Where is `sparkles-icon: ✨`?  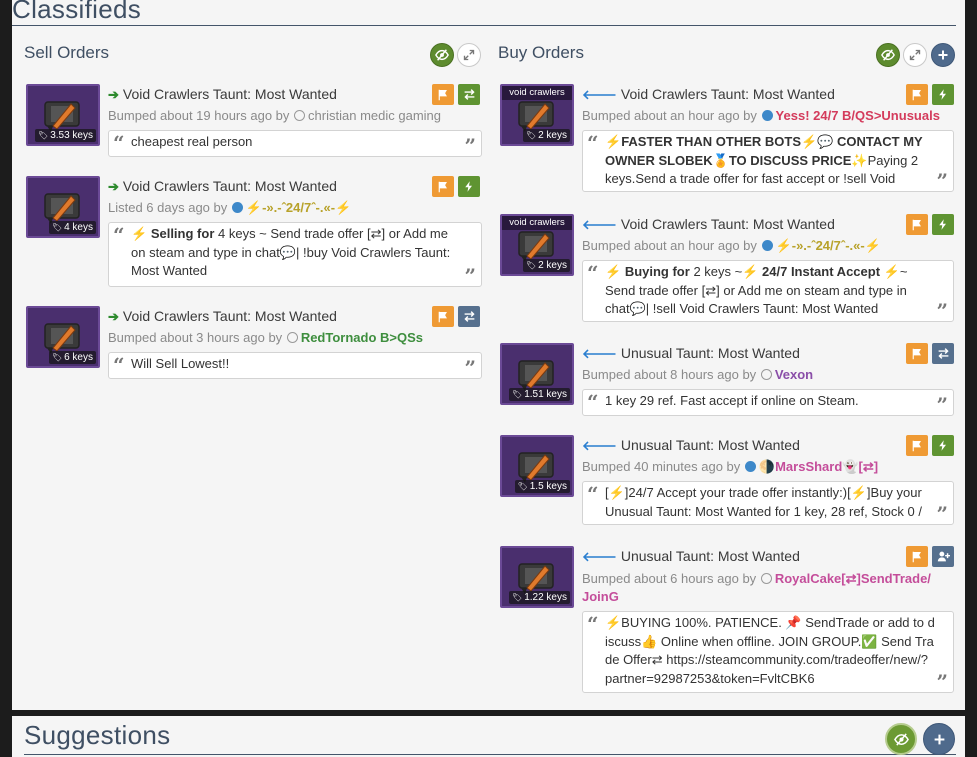 sparkles-icon: ✨ is located at coordinates (859, 160).